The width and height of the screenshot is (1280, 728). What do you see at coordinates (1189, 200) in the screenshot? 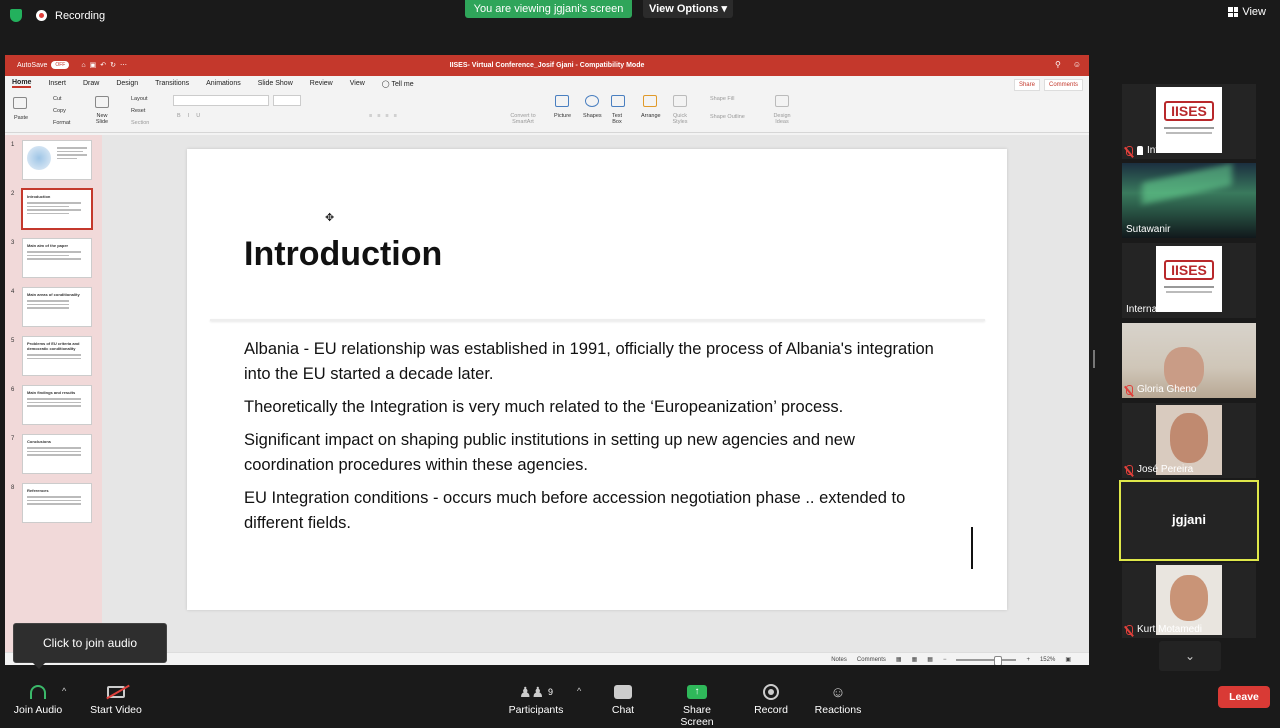
I see `participant-tile: Sutawanir` at bounding box center [1189, 200].